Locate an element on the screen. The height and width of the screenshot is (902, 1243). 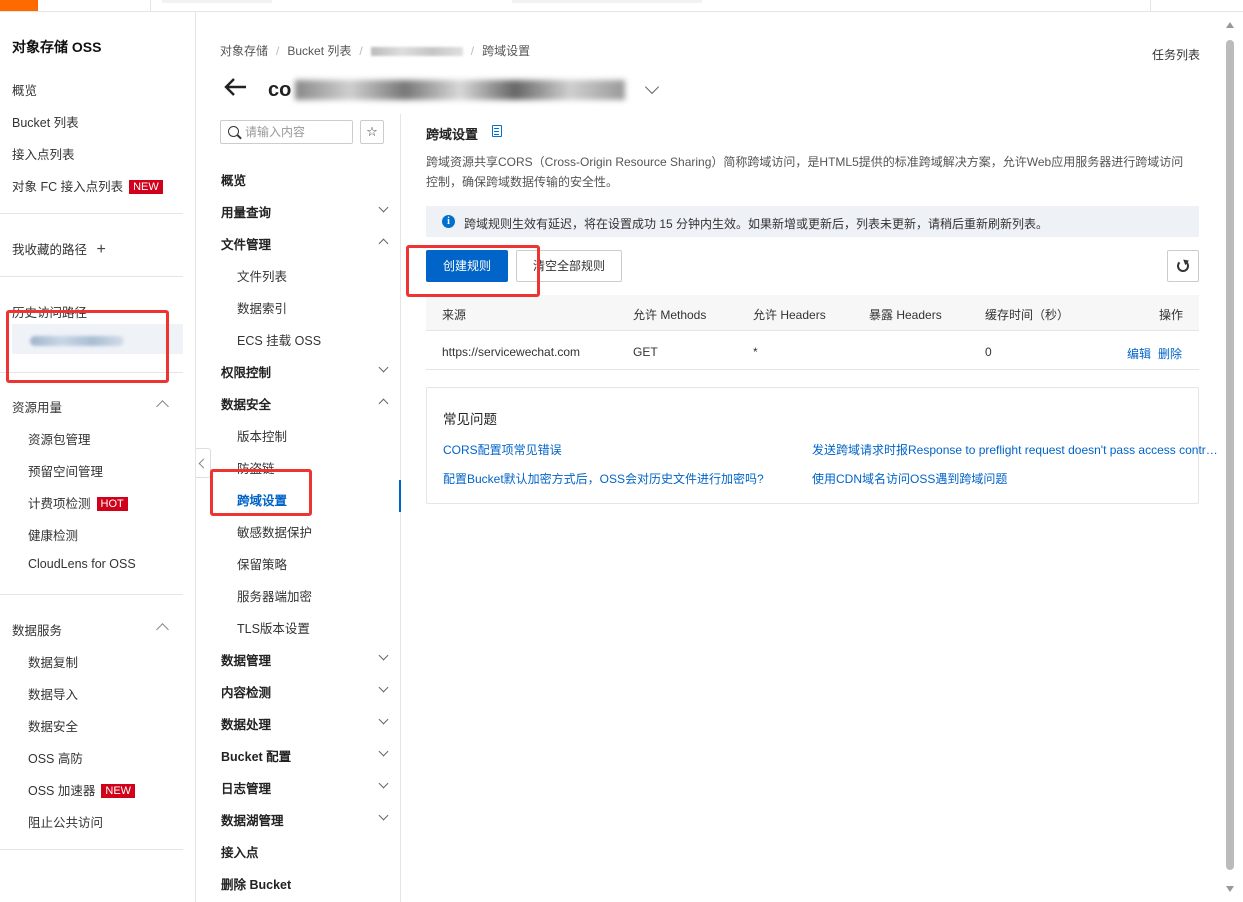
task-list-link: 任务列表 is located at coordinates (1176, 54).